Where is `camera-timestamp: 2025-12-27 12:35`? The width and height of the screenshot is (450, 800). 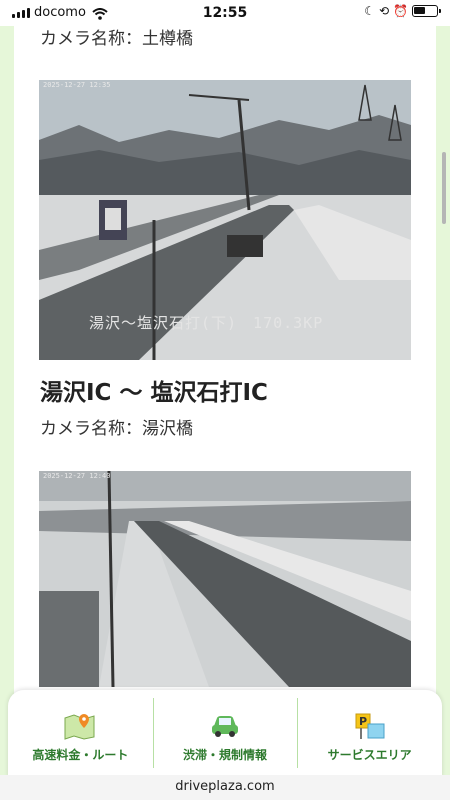 camera-timestamp: 2025-12-27 12:35 is located at coordinates (77, 85).